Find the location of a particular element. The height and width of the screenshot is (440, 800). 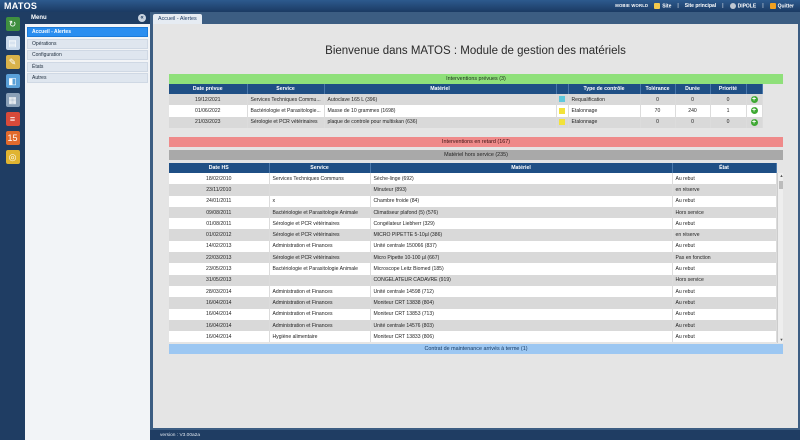

scroll-up-arrow: ▲ is located at coordinates (780, 176).